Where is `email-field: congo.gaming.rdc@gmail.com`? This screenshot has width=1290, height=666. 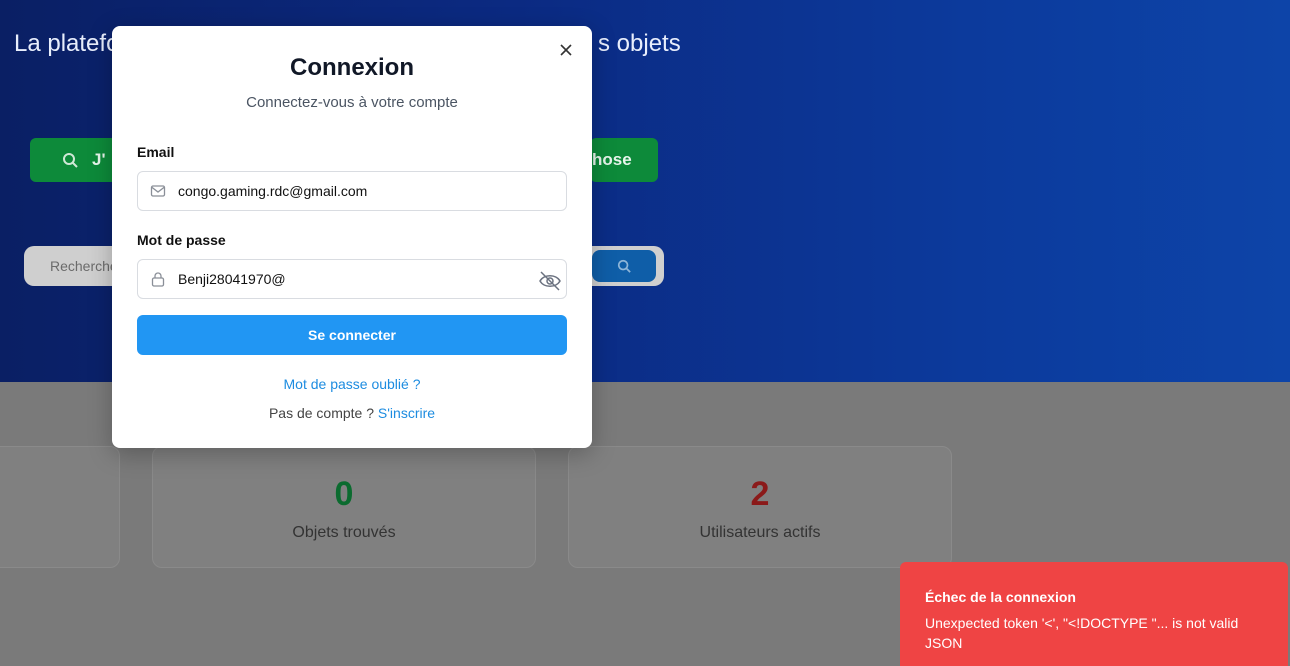 email-field: congo.gaming.rdc@gmail.com is located at coordinates (352, 191).